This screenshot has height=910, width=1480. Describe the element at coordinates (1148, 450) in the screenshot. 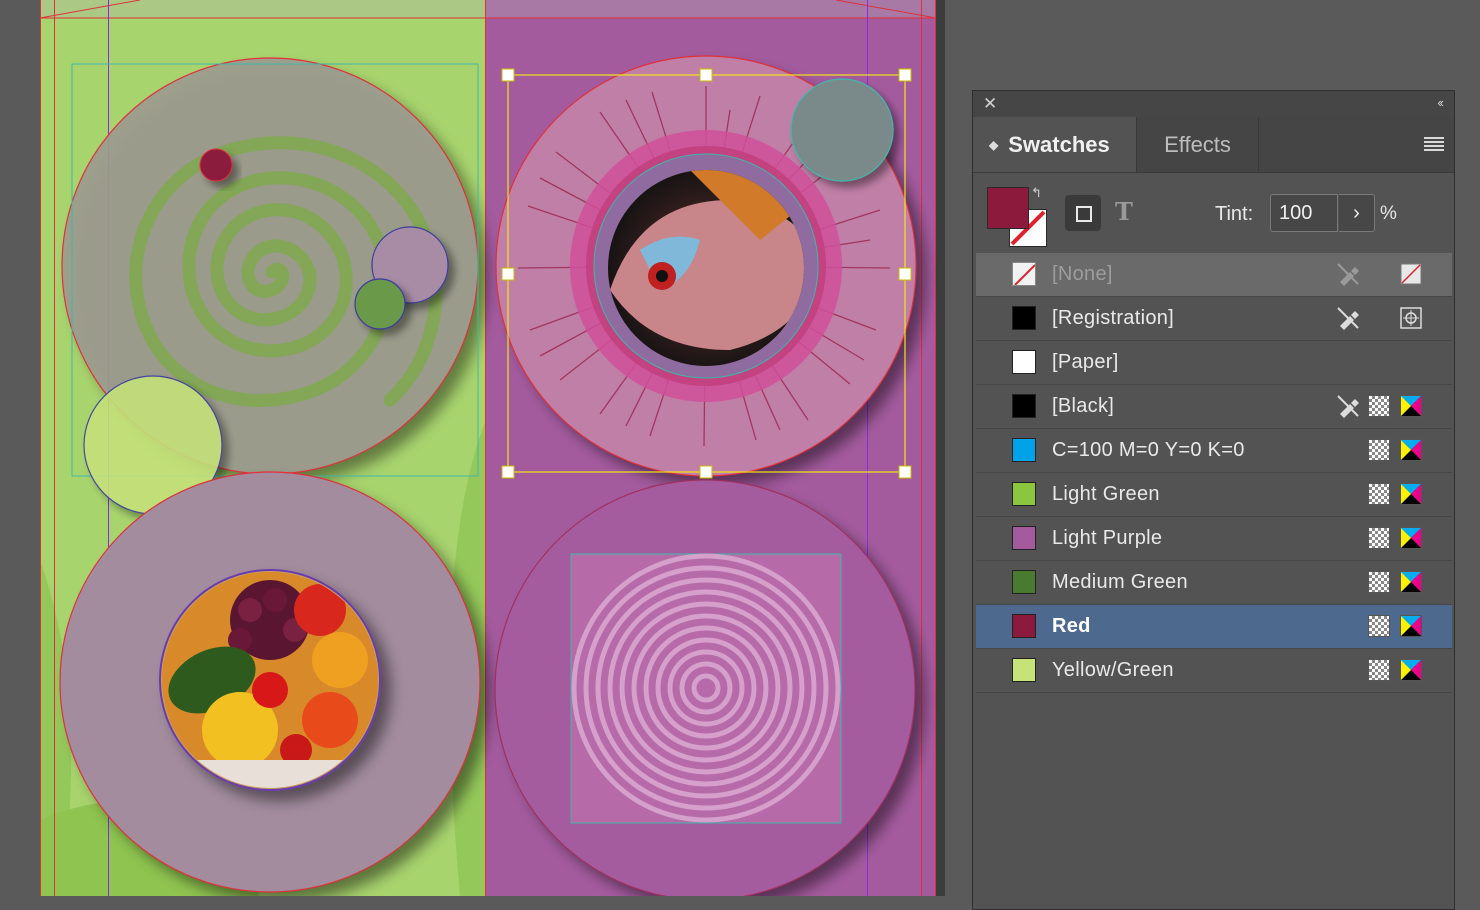

I see `swatch-name: C=100 M=0 Y=0 K=0` at that location.